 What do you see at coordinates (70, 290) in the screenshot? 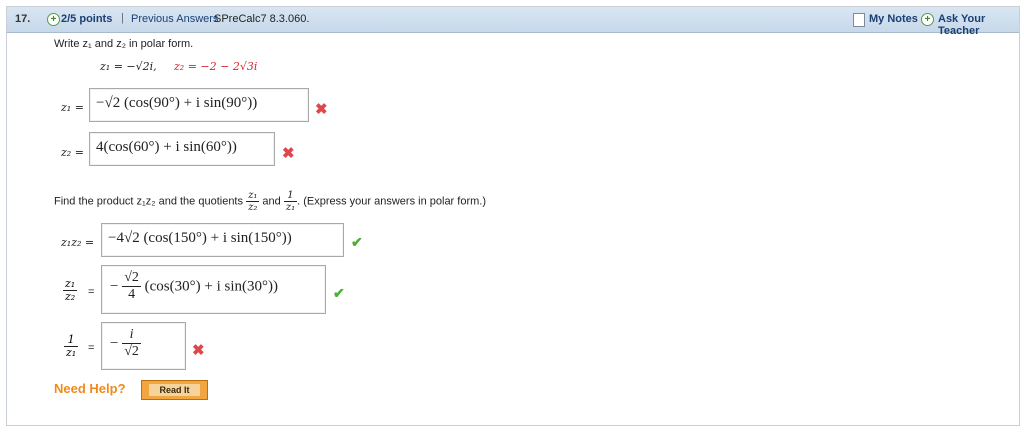
I see `quotient-label: z₁ z₂` at bounding box center [70, 290].